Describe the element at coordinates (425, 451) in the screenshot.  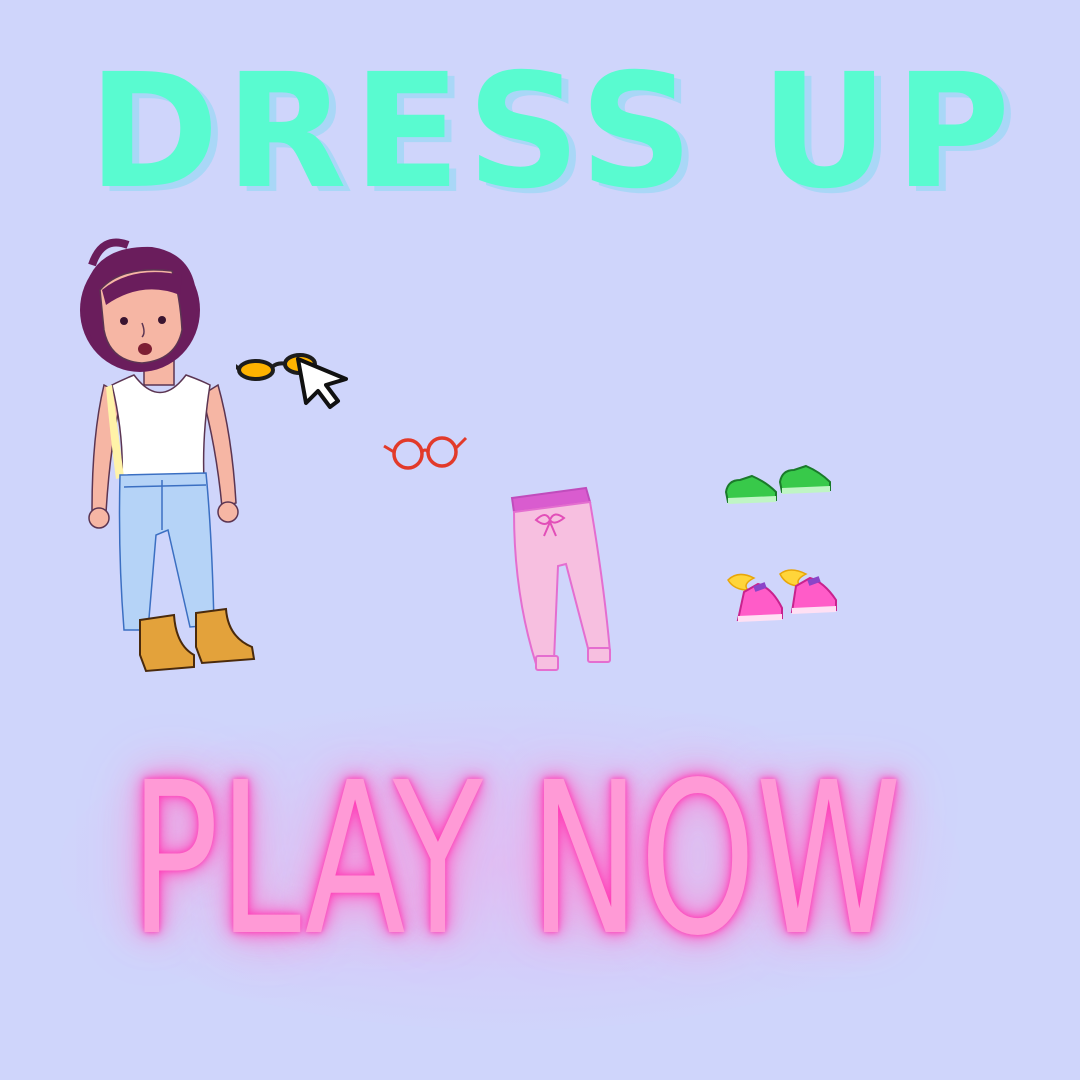
I see `glasses-icon` at that location.